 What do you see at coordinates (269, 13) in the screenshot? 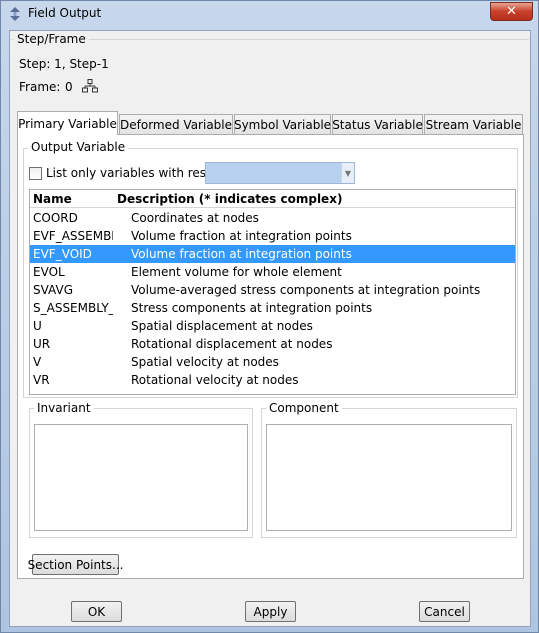
I see `title-bar: Field Output ✕` at bounding box center [269, 13].